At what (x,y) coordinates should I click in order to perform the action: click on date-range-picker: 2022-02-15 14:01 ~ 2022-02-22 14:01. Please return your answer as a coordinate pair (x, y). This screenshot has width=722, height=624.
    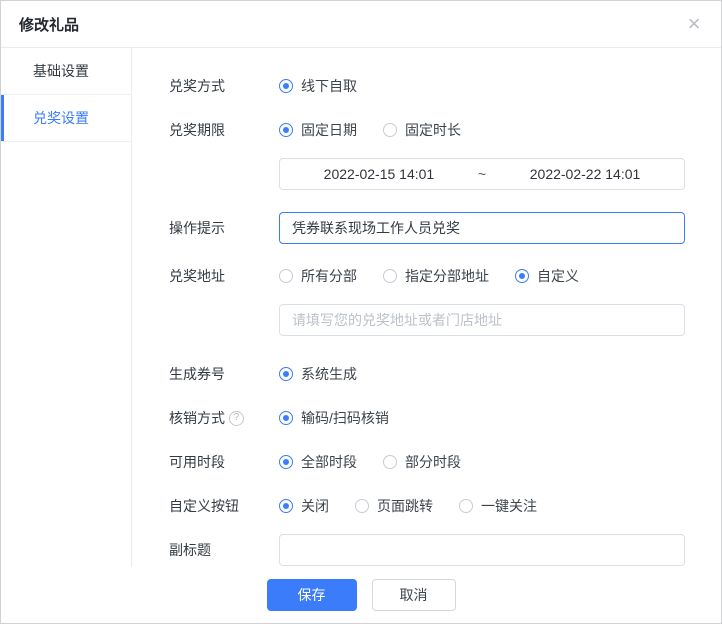
    Looking at the image, I should click on (482, 174).